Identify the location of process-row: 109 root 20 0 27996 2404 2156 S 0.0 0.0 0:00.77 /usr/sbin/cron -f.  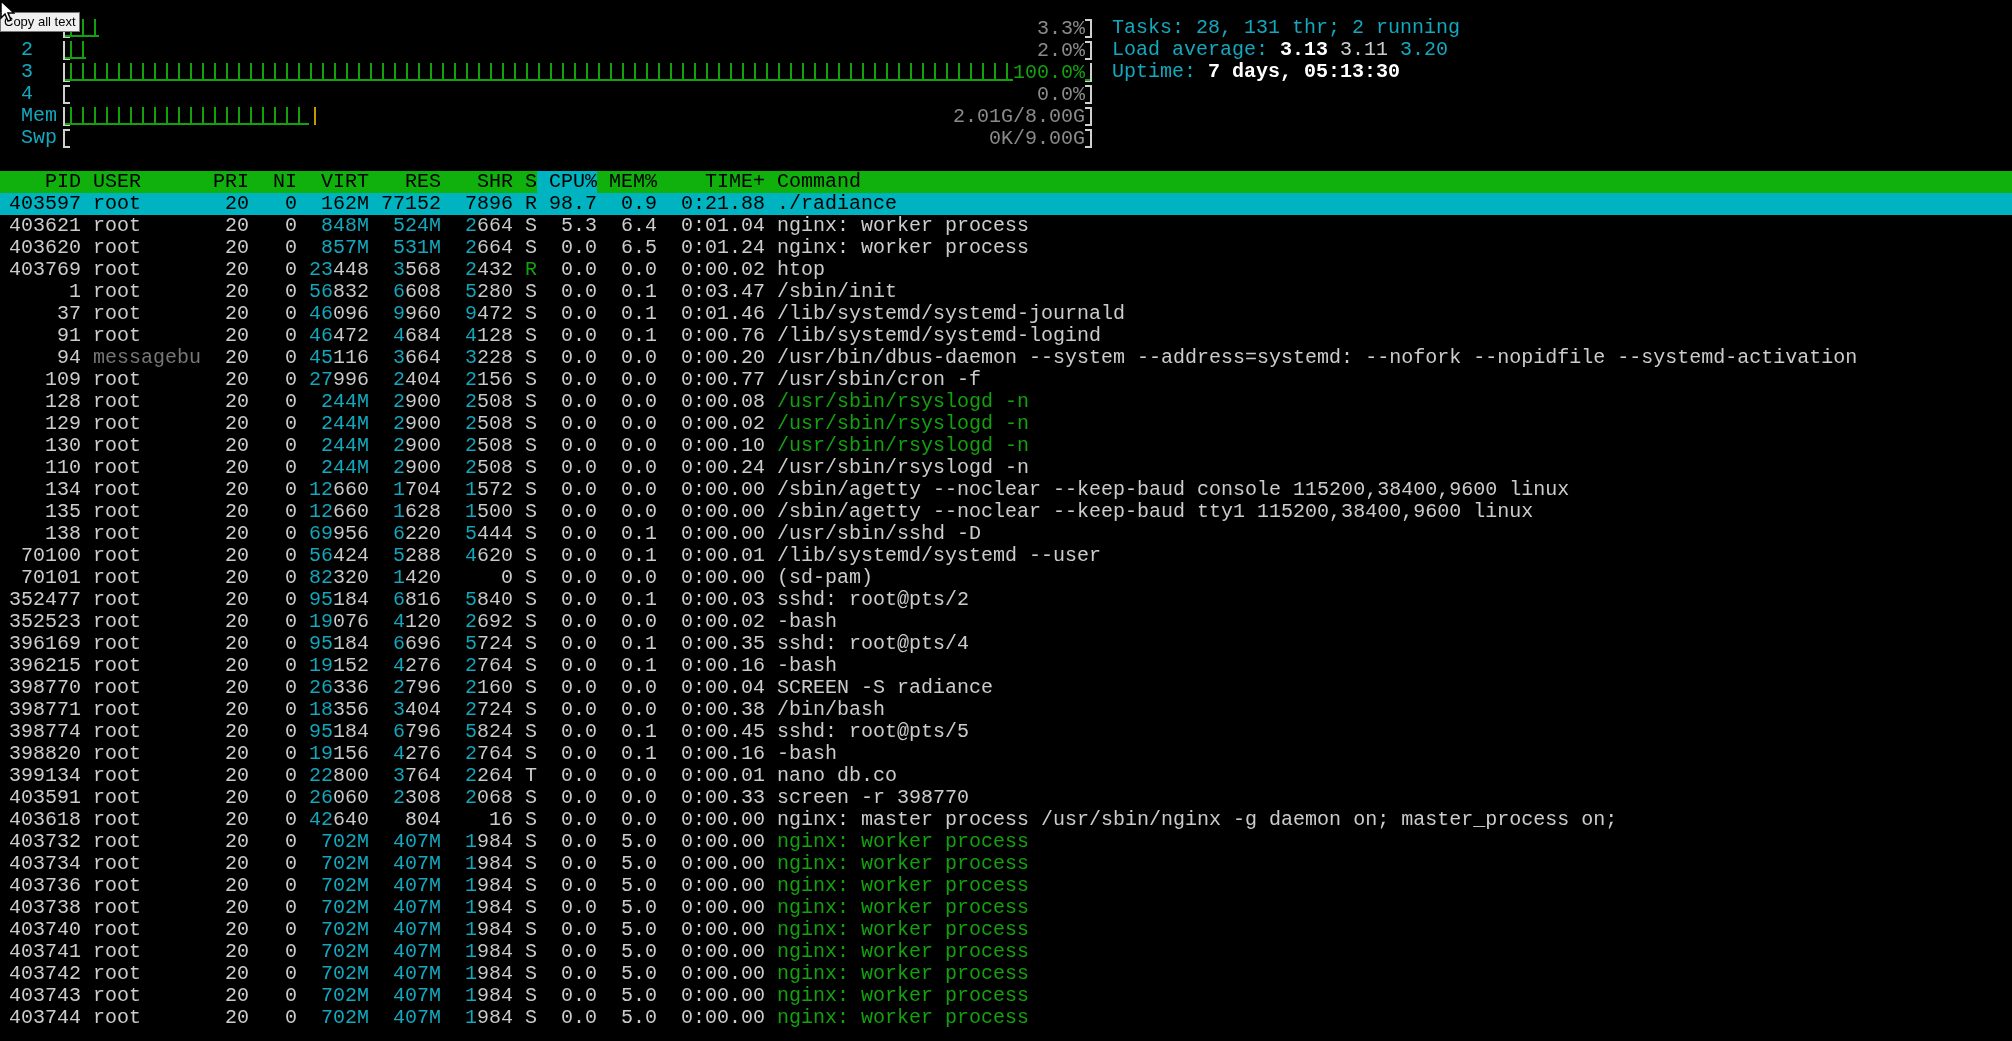
(1006, 380).